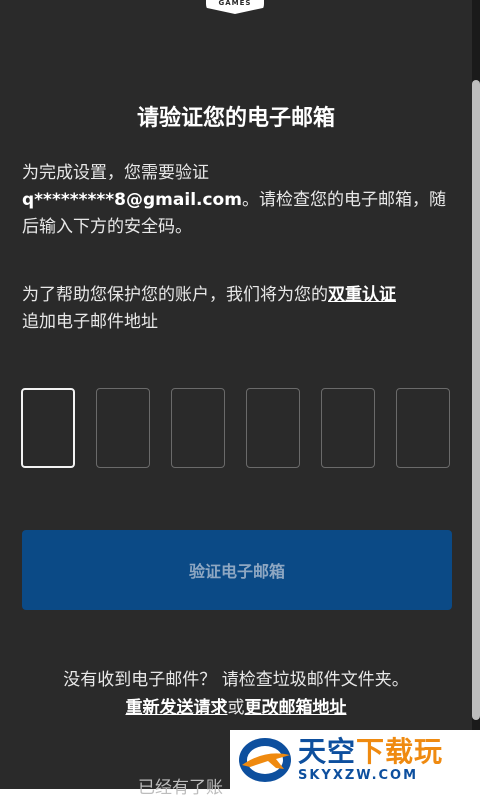  Describe the element at coordinates (90, 322) in the screenshot. I see `twofa-suffix: 追加电子邮件地址` at that location.